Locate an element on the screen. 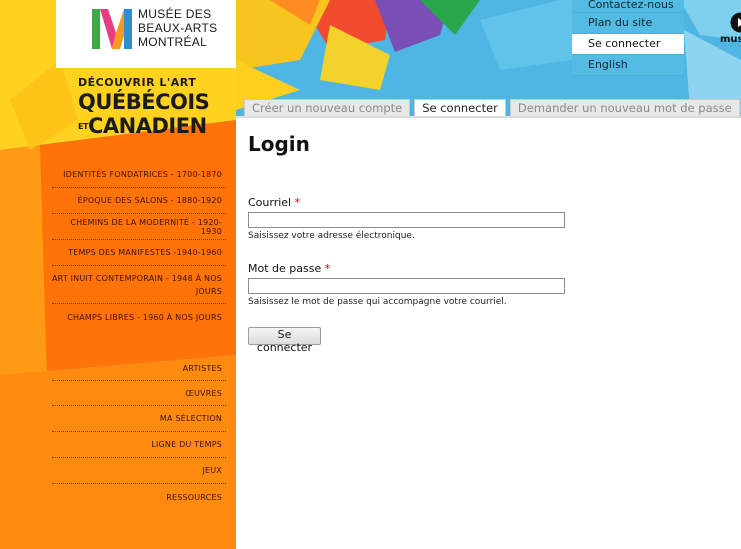 Image resolution: width=741 pixels, height=549 pixels. nav-item-label: Époque des Salons - 1880-1920 is located at coordinates (149, 200).